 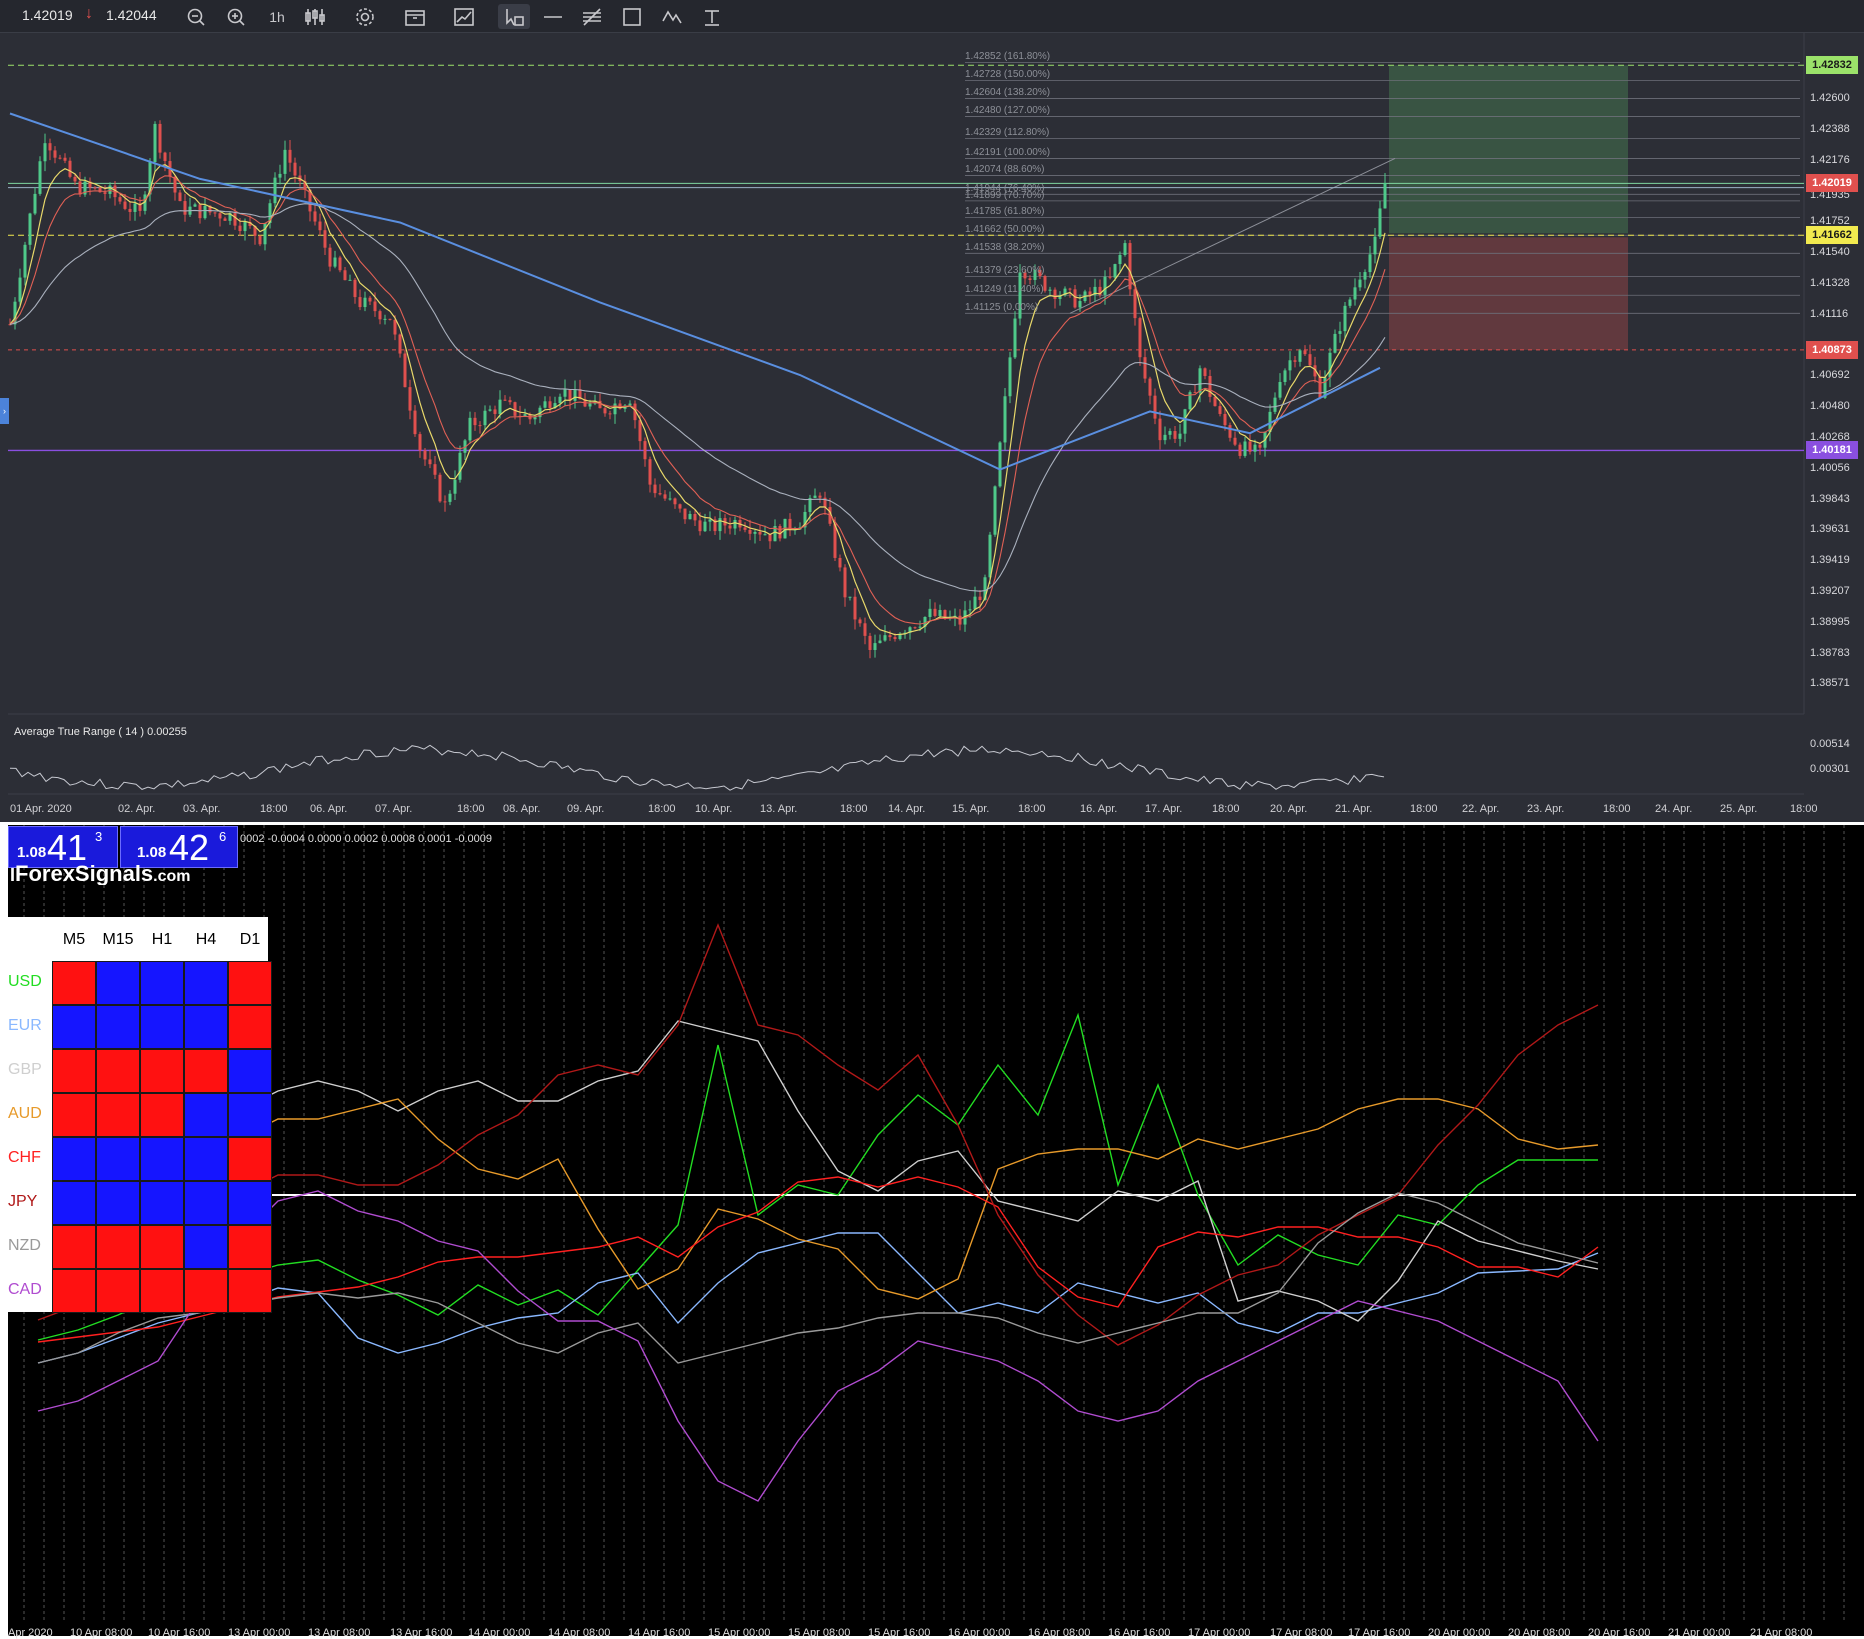 I want to click on currency-label: CAD, so click(x=25, y=1289).